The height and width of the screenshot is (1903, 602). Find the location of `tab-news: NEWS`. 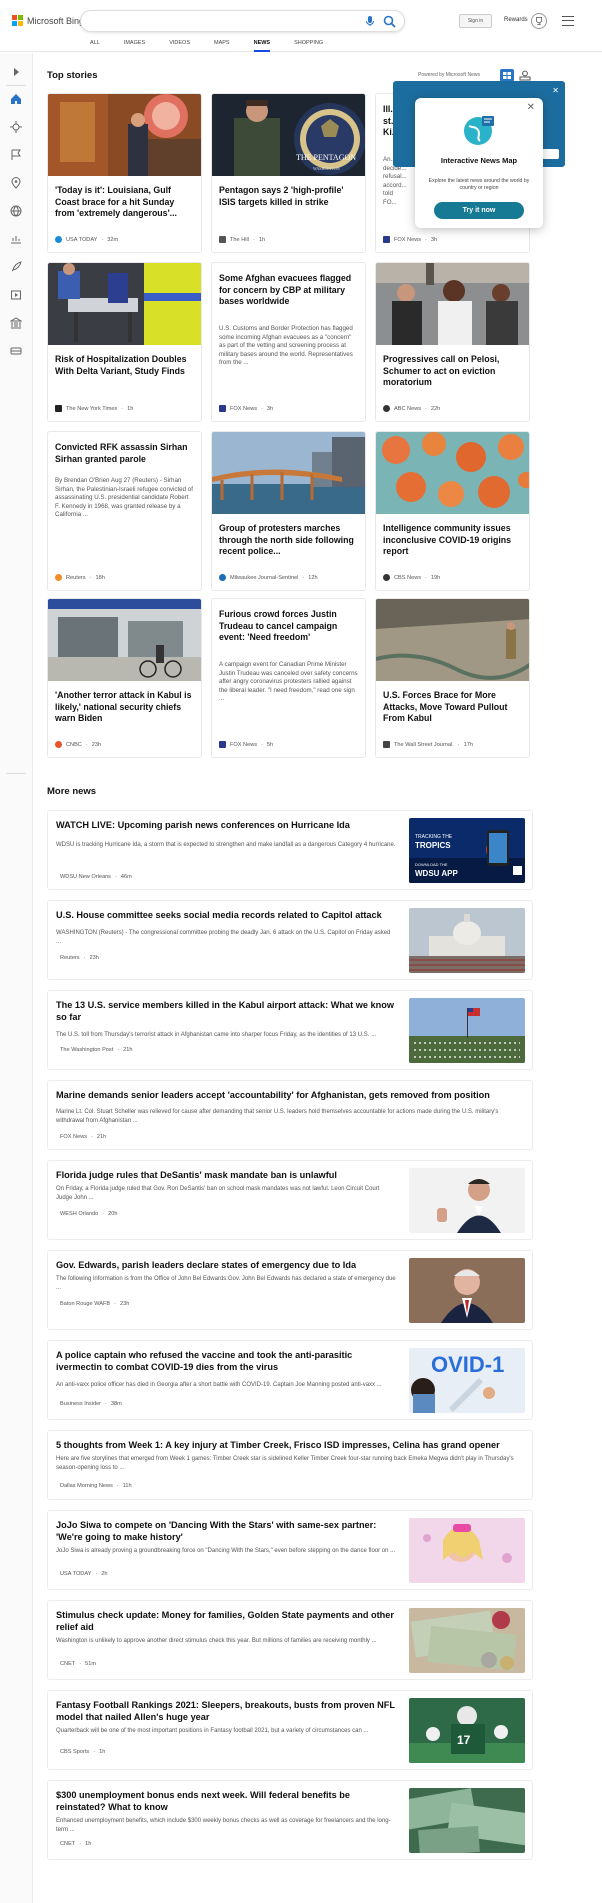

tab-news: NEWS is located at coordinates (262, 46).